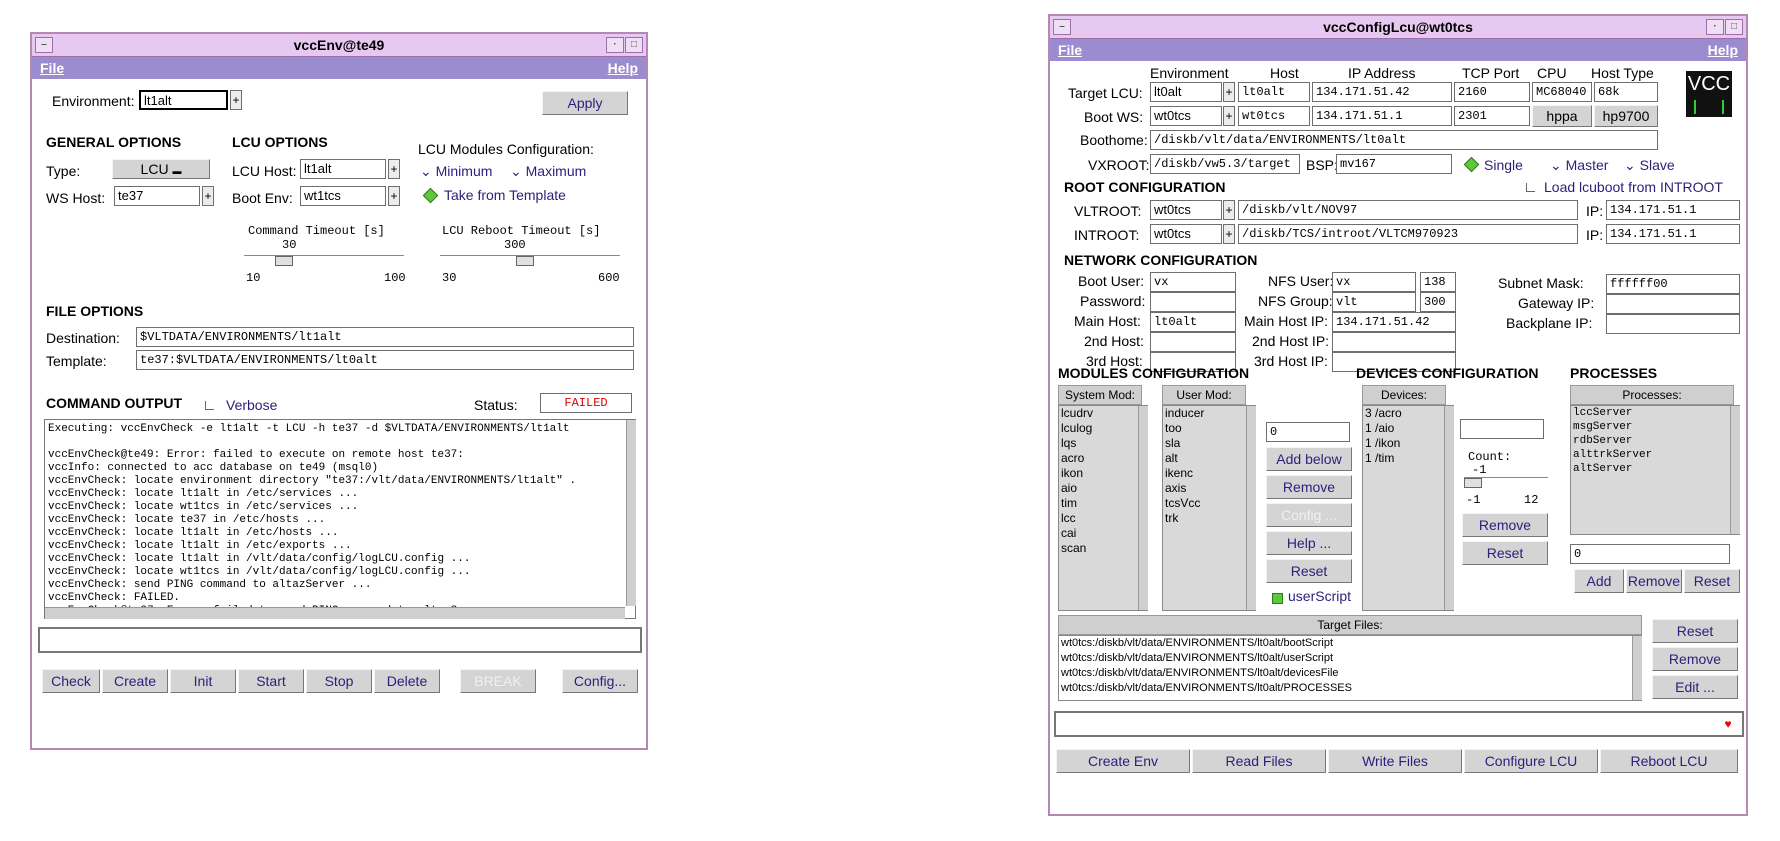 The height and width of the screenshot is (841, 1780). Describe the element at coordinates (1382, 92) in the screenshot. I see `target-lcu-ip-input: 134.171.51.42` at that location.